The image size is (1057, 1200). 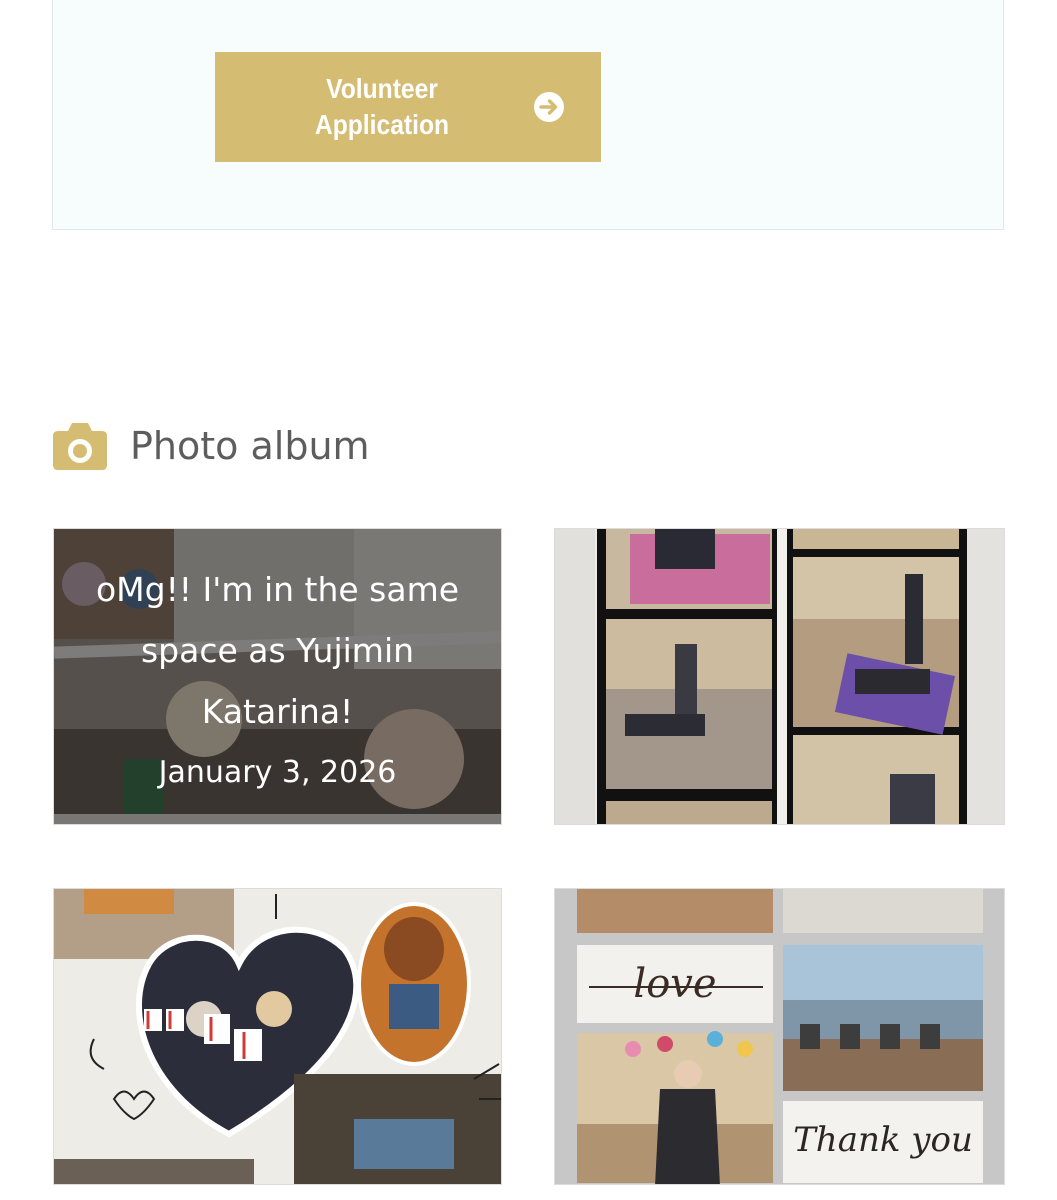 I want to click on camera-icon, so click(x=80, y=446).